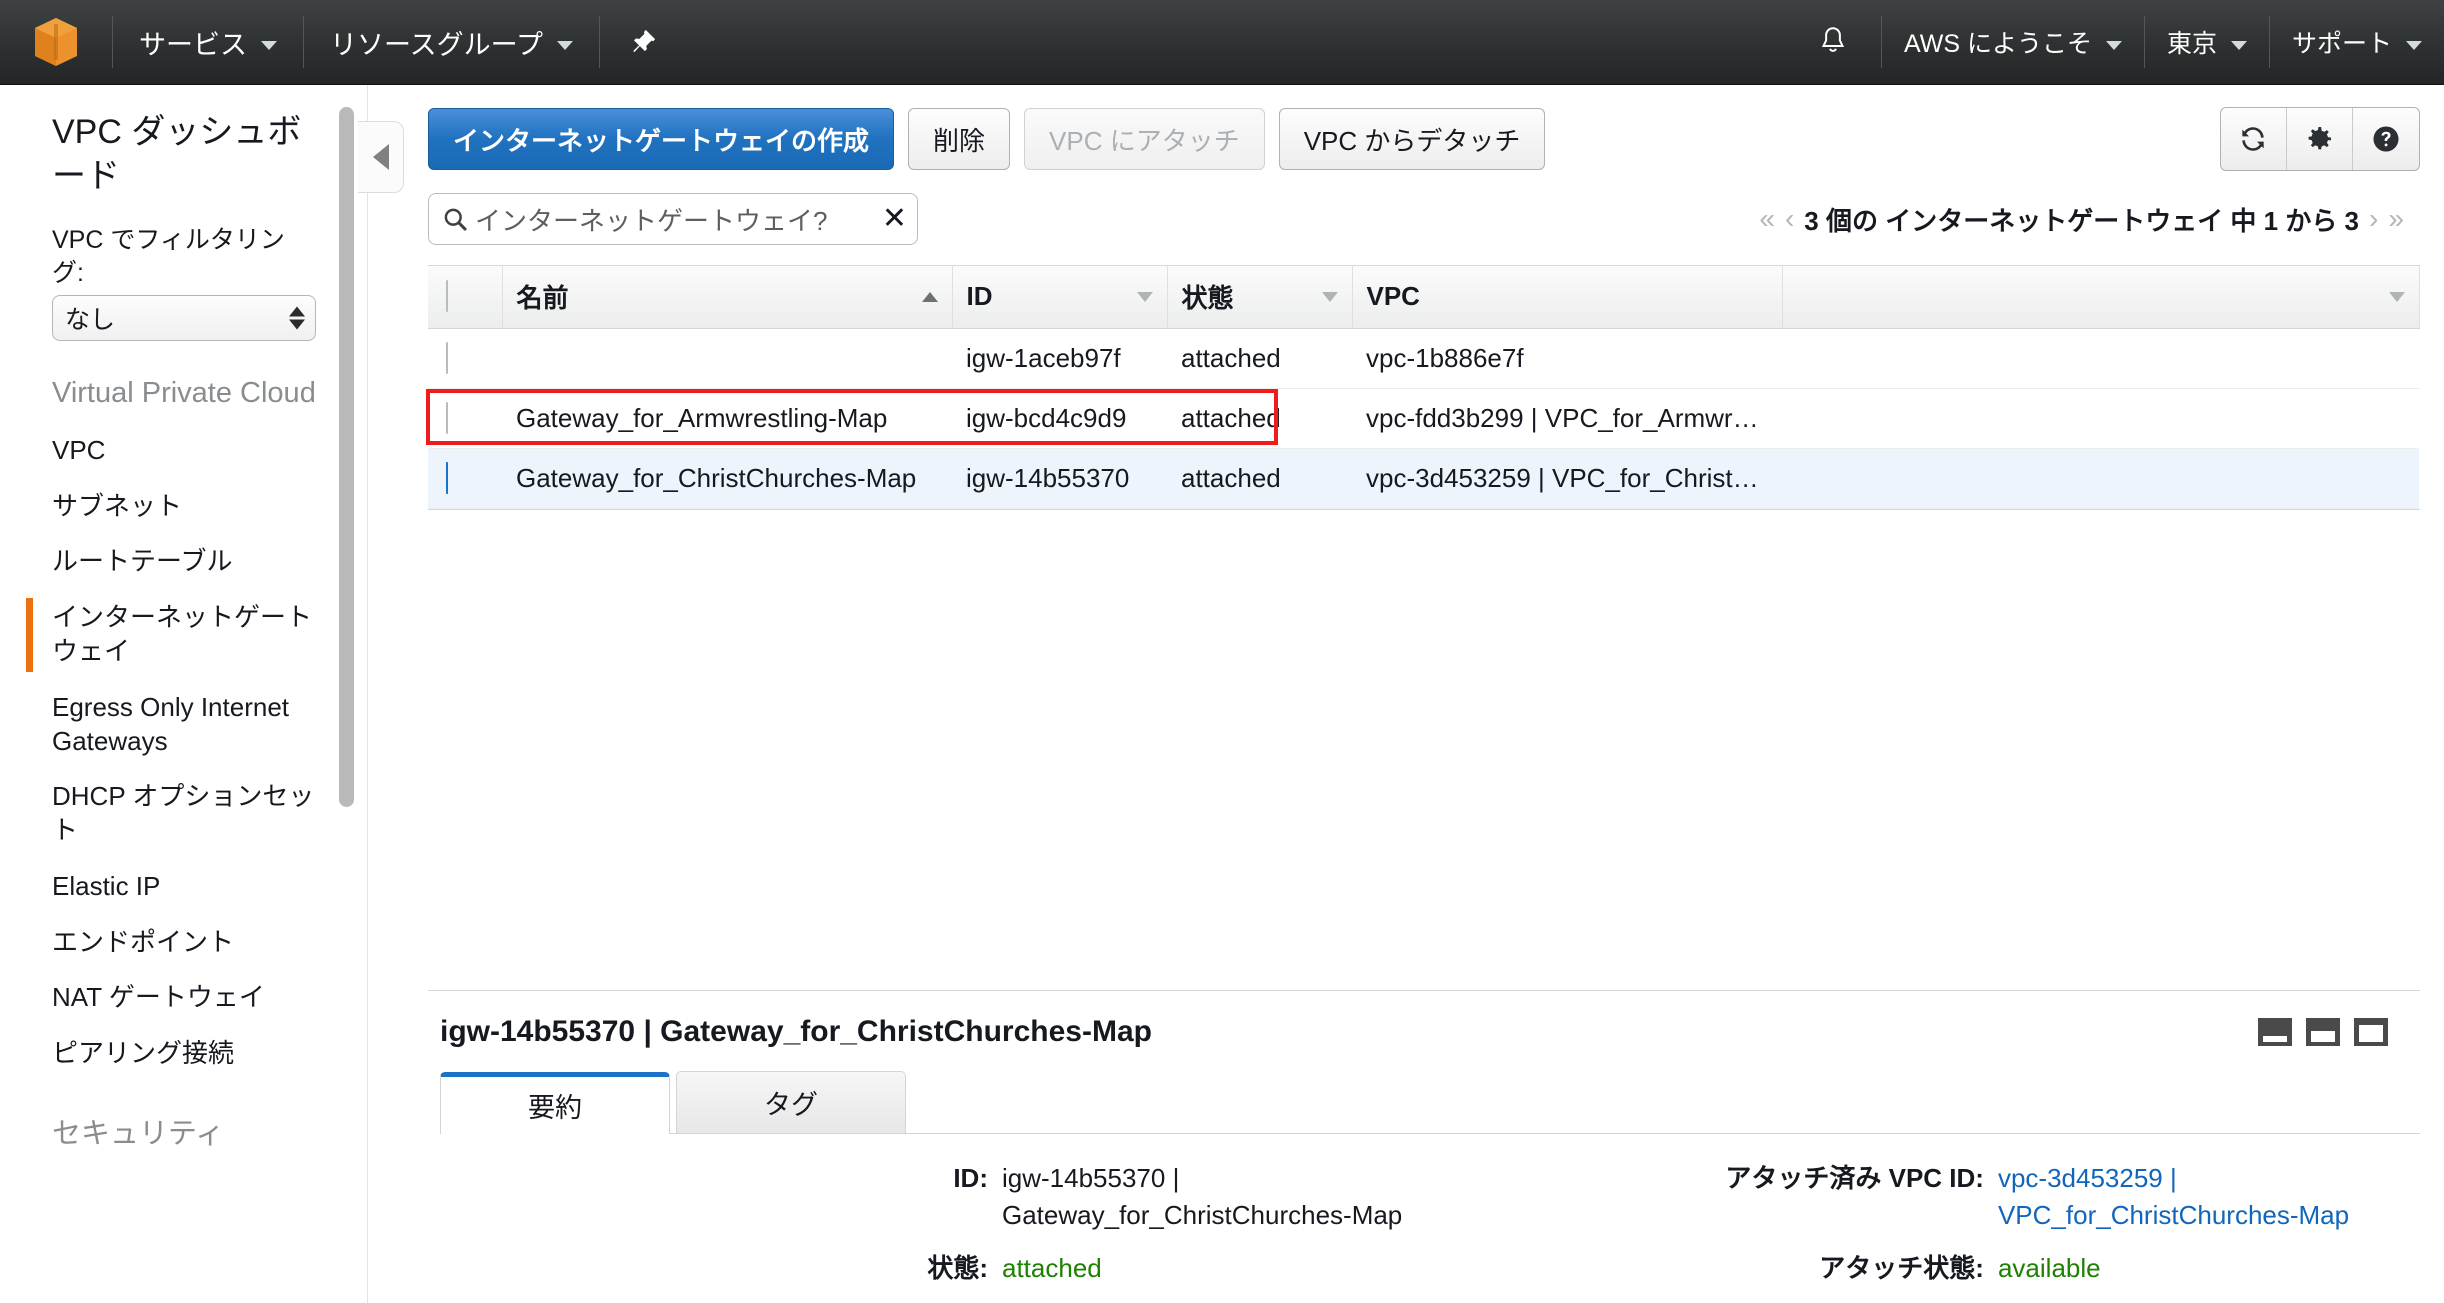 Image resolution: width=2444 pixels, height=1303 pixels. Describe the element at coordinates (2370, 1032) in the screenshot. I see `panel-large-icon` at that location.